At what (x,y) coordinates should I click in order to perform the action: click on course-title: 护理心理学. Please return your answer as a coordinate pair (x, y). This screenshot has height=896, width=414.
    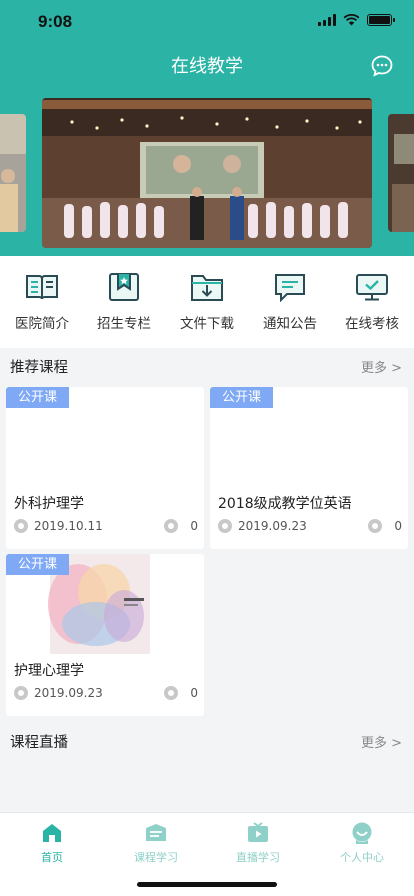
    Looking at the image, I should click on (49, 671).